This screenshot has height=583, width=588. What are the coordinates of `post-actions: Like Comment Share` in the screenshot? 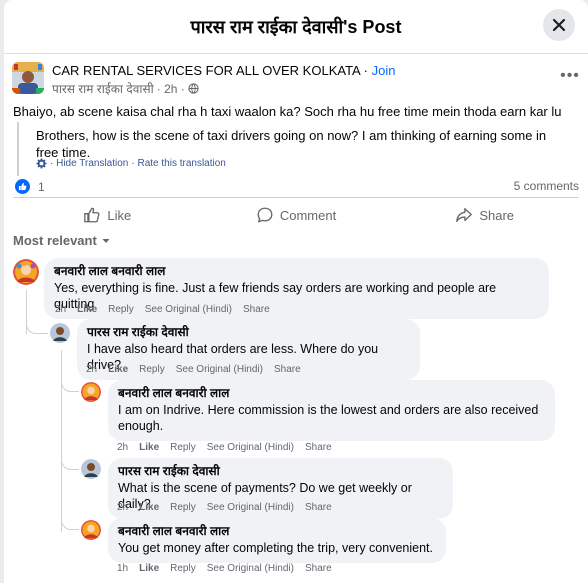 It's located at (296, 212).